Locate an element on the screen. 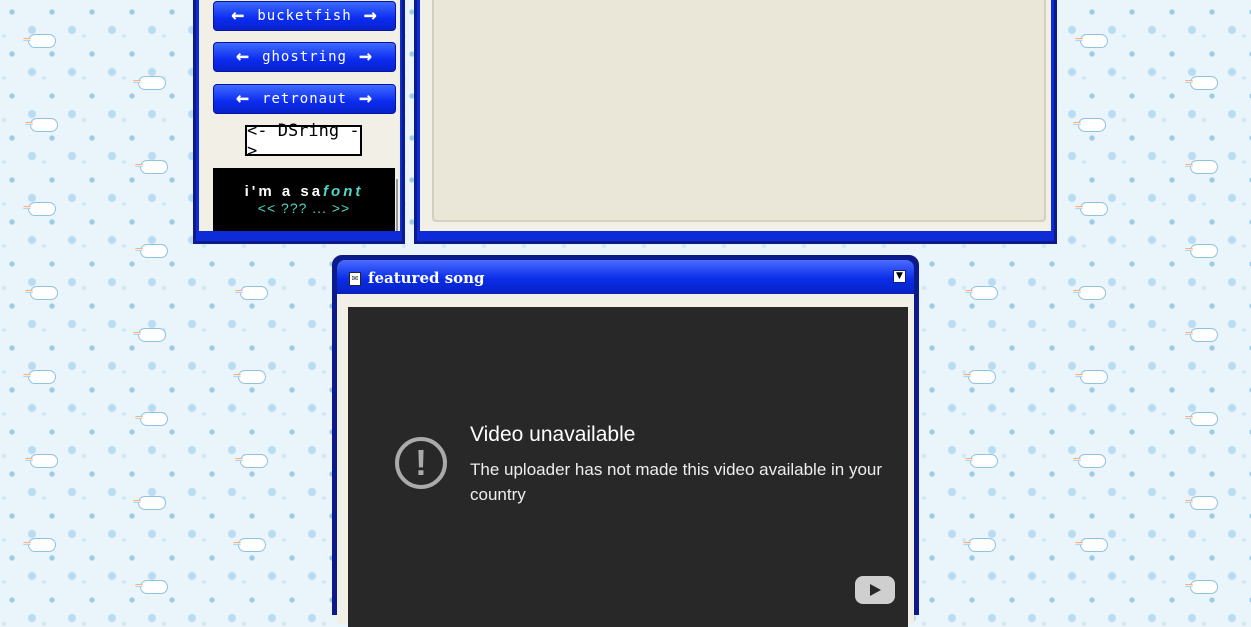  chevron-down-icon: ▼ is located at coordinates (899, 276).